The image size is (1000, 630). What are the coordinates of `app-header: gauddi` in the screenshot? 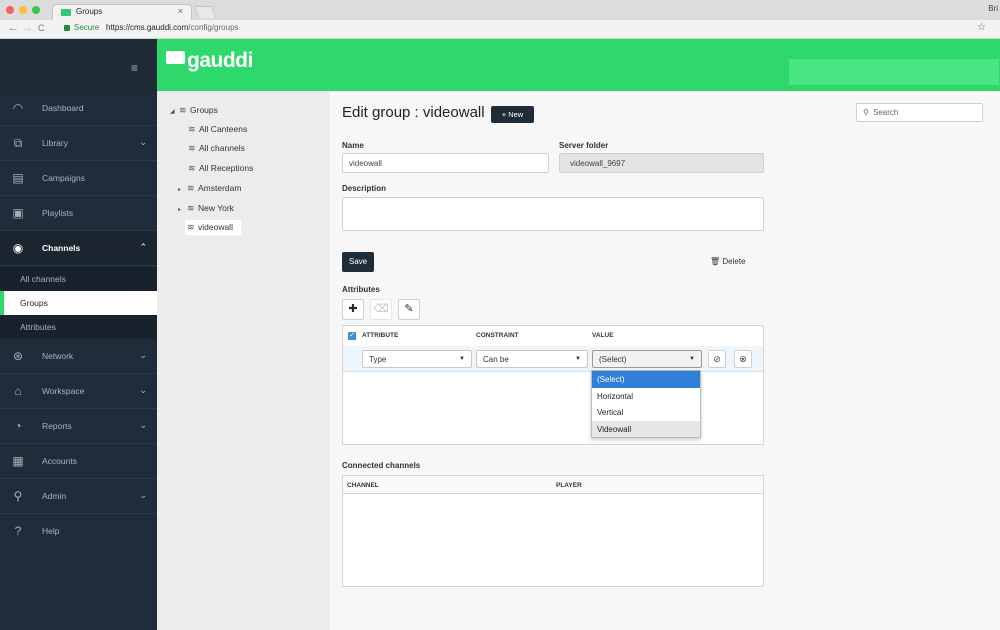 It's located at (578, 65).